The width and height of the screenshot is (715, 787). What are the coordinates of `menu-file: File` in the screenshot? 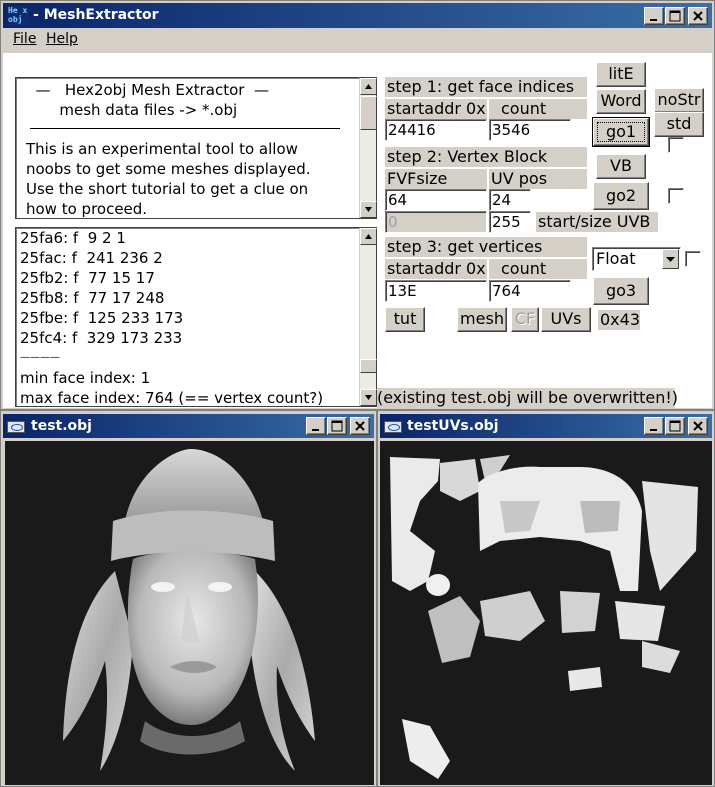 It's located at (24, 39).